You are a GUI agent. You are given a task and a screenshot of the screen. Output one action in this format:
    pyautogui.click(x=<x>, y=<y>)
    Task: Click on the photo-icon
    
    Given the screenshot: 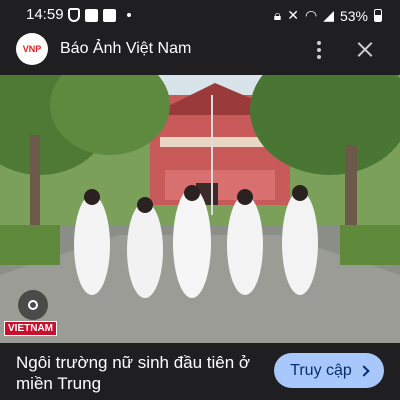 What is the action you would take?
    pyautogui.click(x=109, y=15)
    